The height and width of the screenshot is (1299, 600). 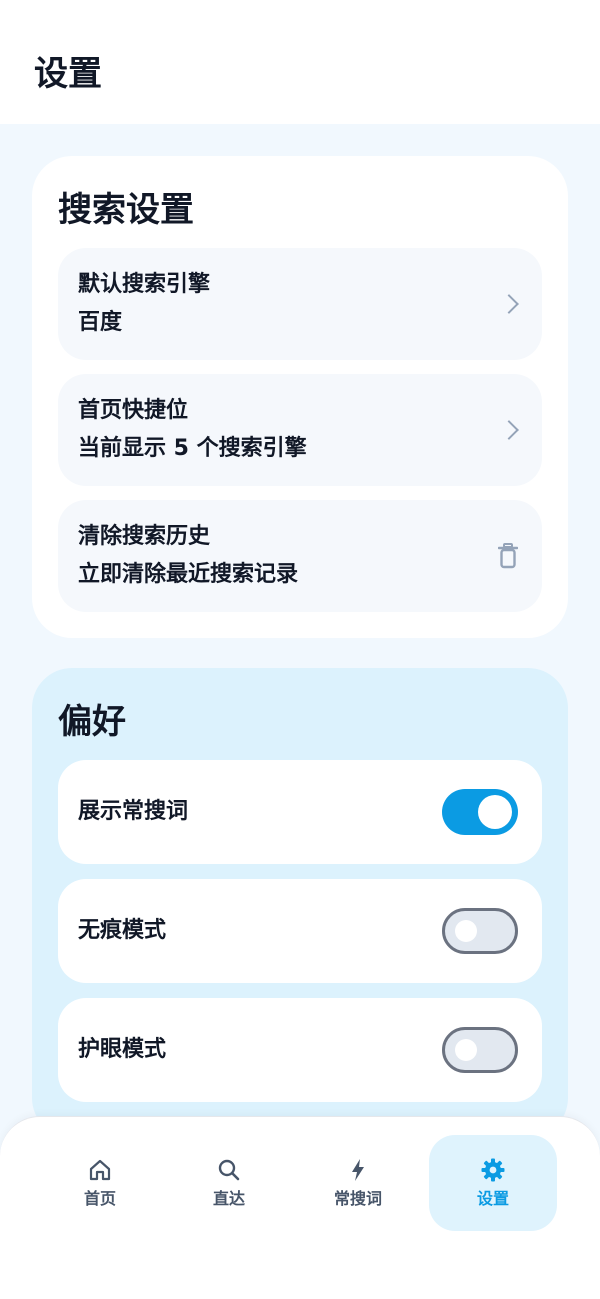 I want to click on nav-item-home: 首页, so click(x=100, y=1183).